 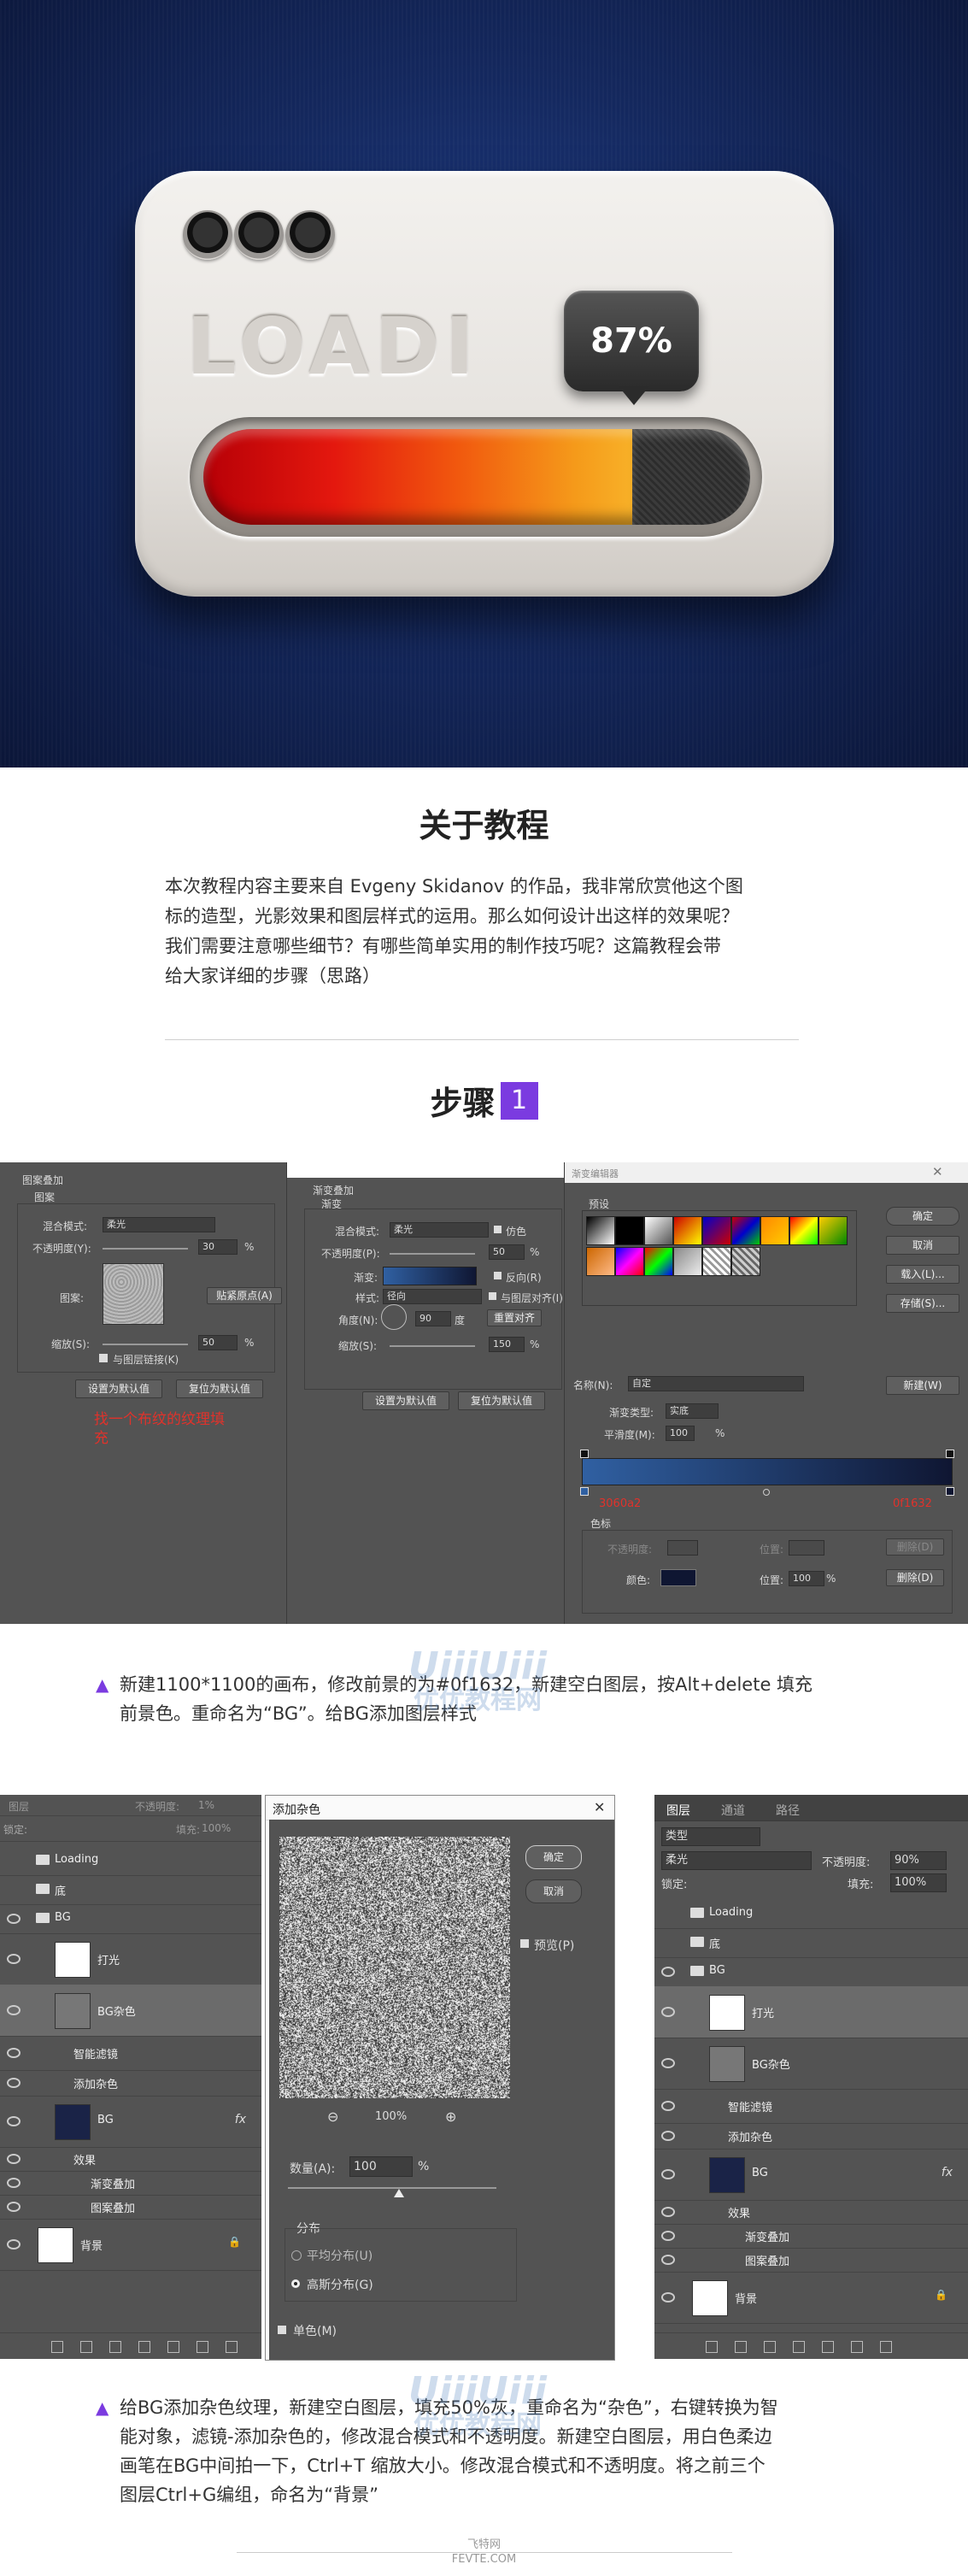 What do you see at coordinates (133, 1294) in the screenshot?
I see `pattern-swatch` at bounding box center [133, 1294].